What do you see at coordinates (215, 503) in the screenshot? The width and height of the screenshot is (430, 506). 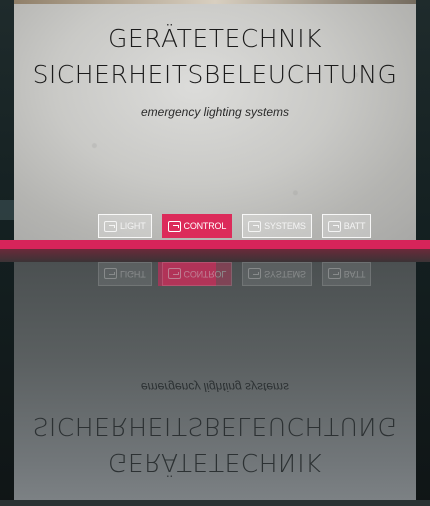 I see `bottom-edge` at bounding box center [215, 503].